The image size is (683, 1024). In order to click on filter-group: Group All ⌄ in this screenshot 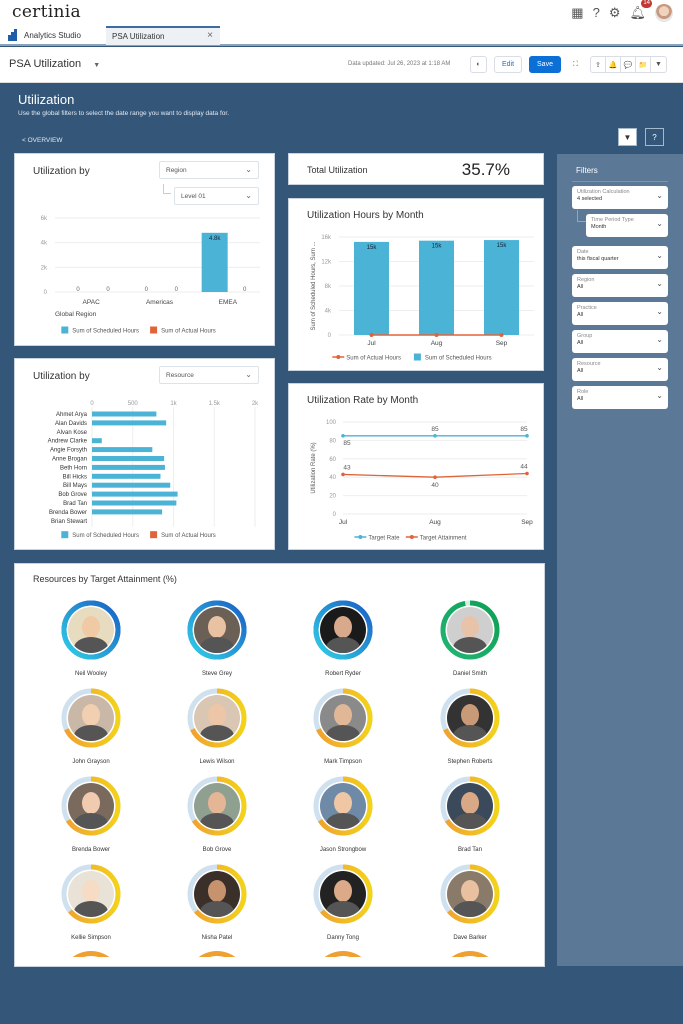, I will do `click(620, 341)`.